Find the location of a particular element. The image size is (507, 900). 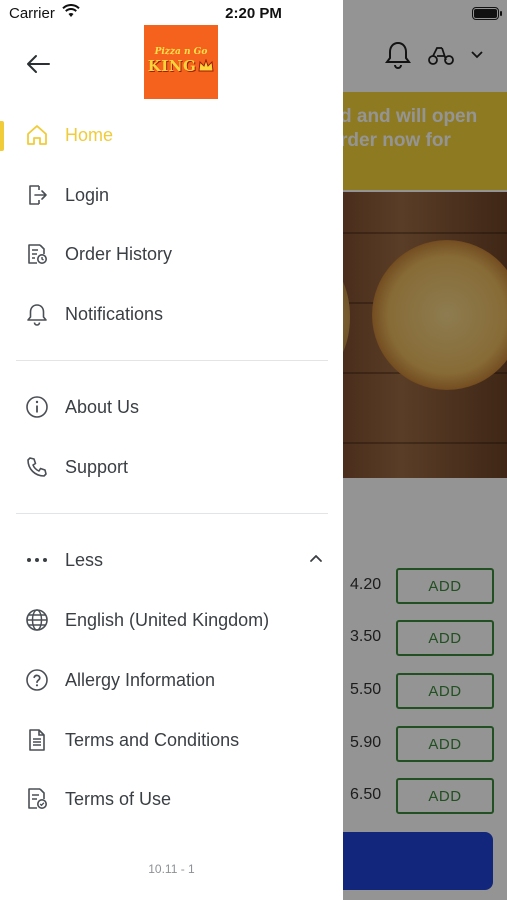

menu-item-allergy-information: Allergy Information is located at coordinates (171, 680).